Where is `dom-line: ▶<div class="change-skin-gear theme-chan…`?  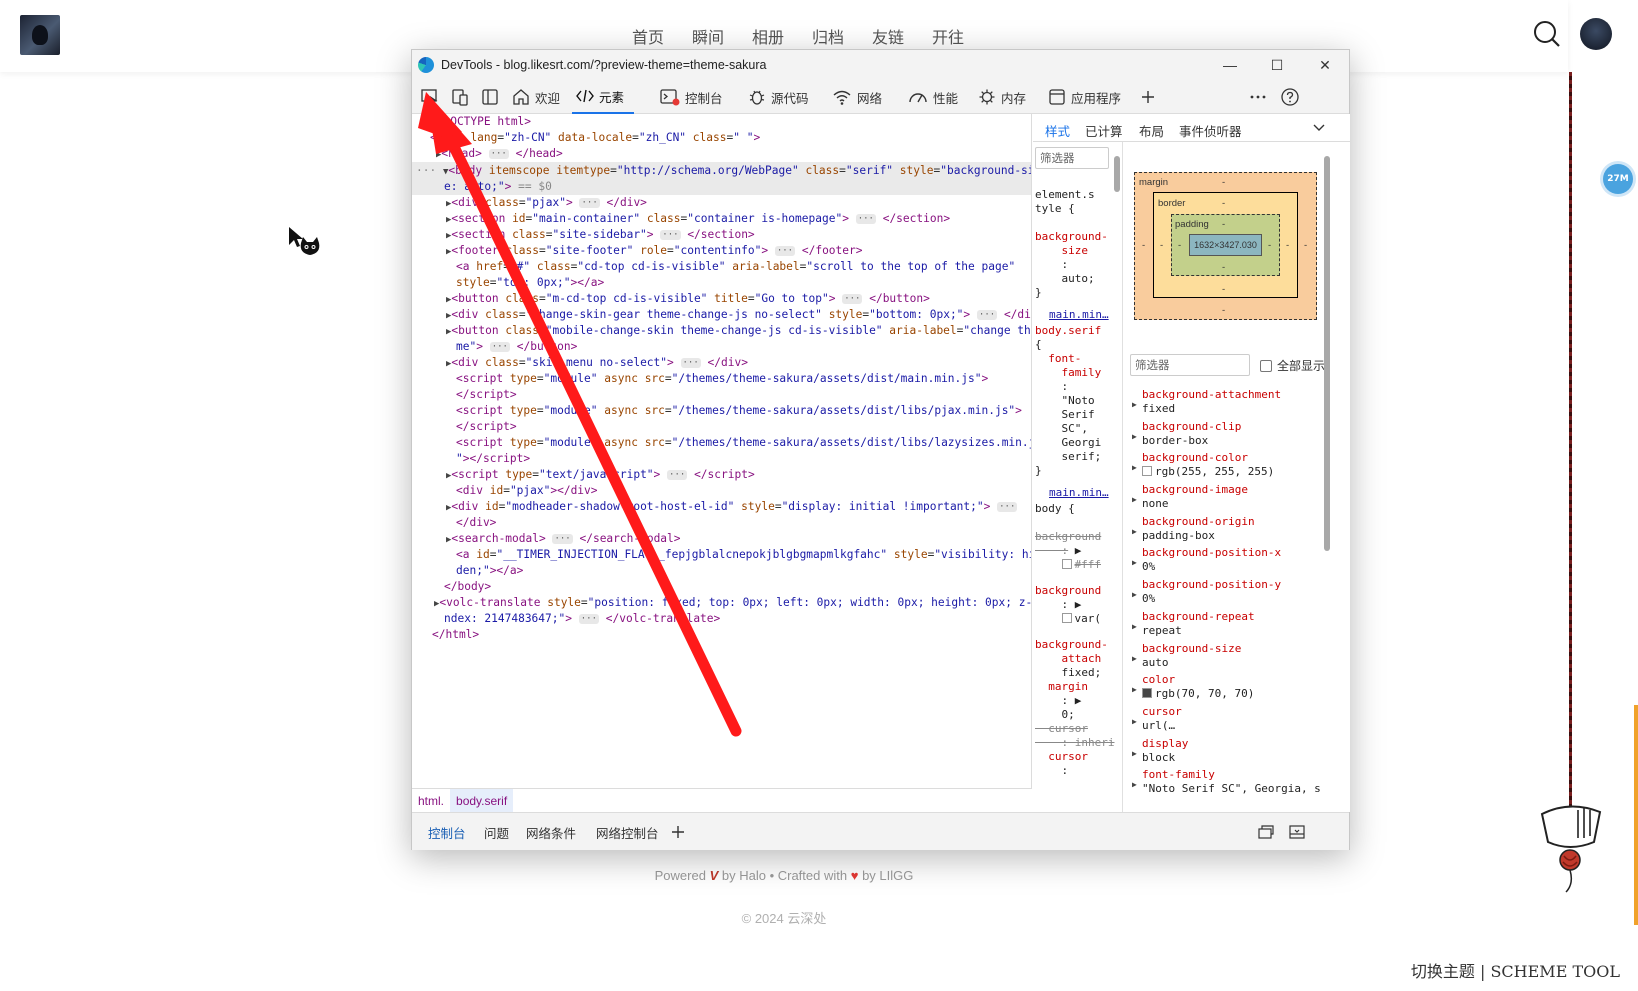
dom-line: ▶<div class="change-skin-gear theme-chan… is located at coordinates (738, 315).